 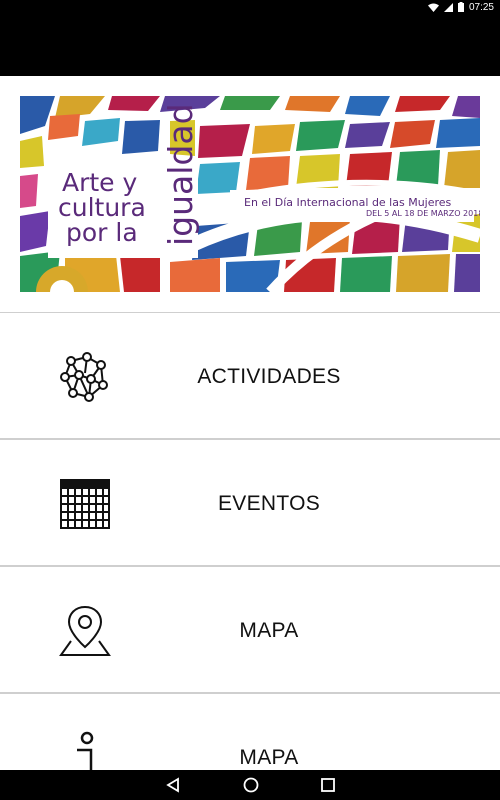 What do you see at coordinates (460, 7) in the screenshot?
I see `battery-icon` at bounding box center [460, 7].